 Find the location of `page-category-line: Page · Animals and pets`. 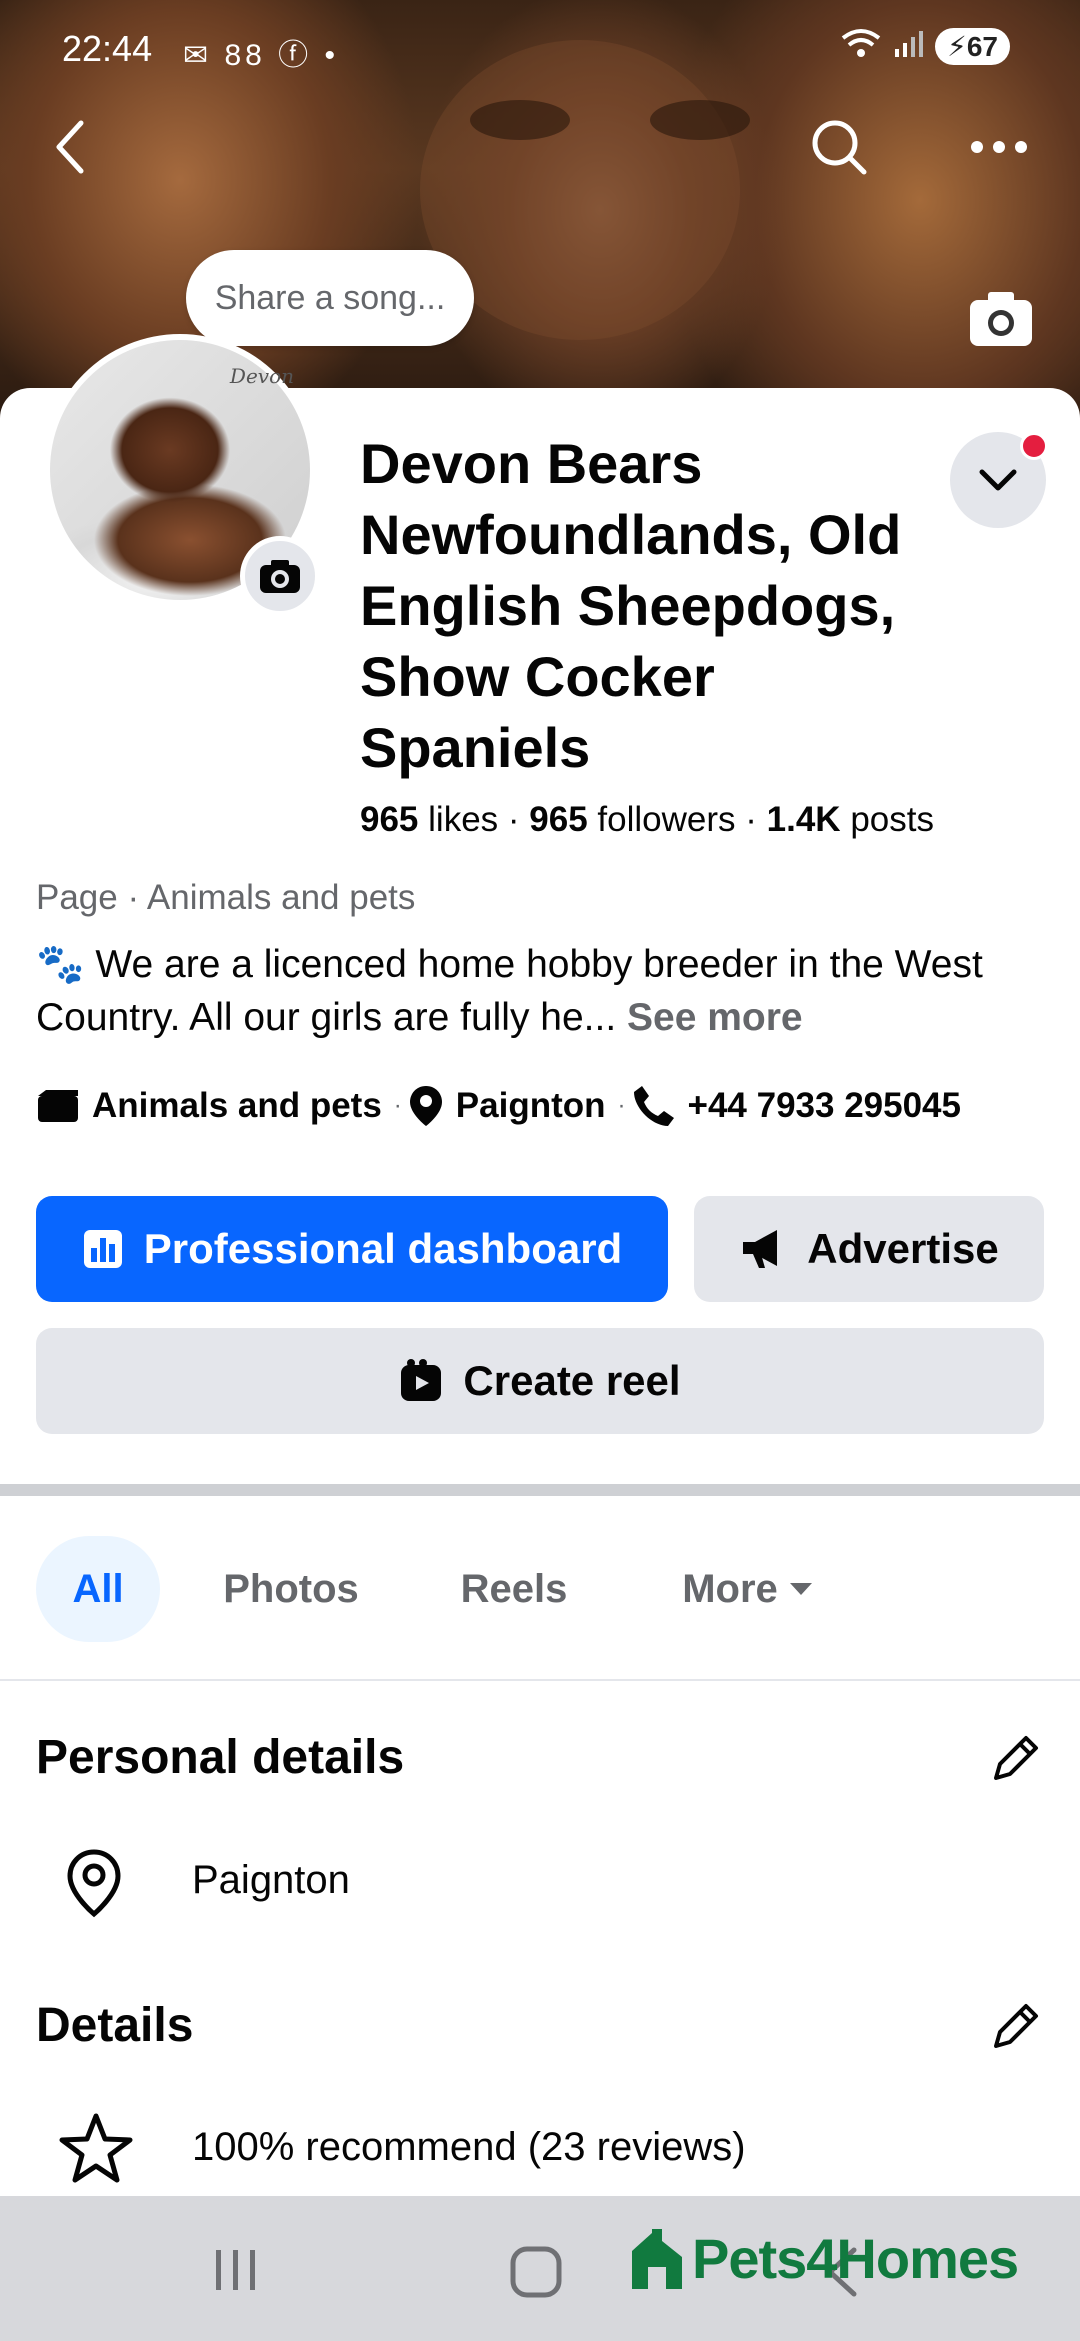

page-category-line: Page · Animals and pets is located at coordinates (226, 897).